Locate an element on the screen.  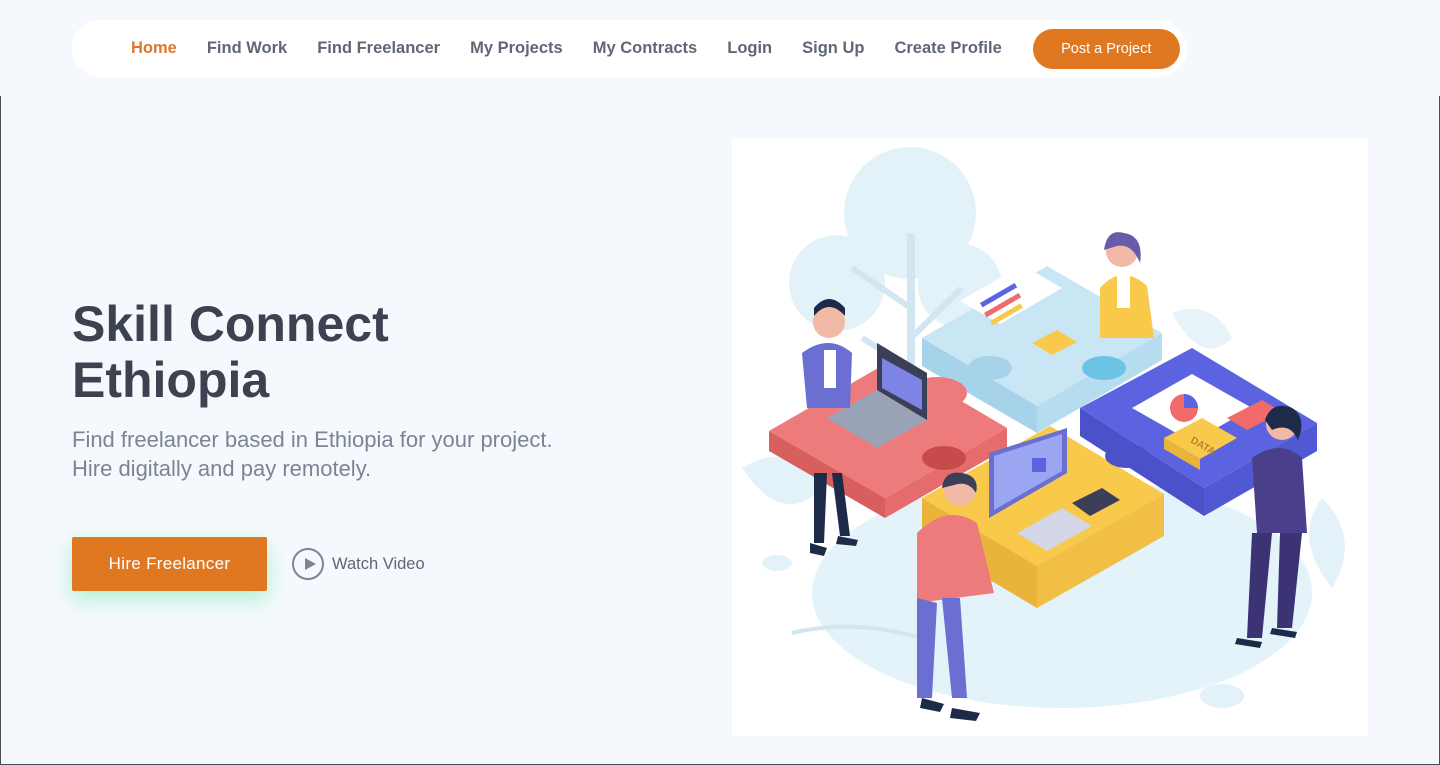
watch-video-label: Watch Video is located at coordinates (378, 563).